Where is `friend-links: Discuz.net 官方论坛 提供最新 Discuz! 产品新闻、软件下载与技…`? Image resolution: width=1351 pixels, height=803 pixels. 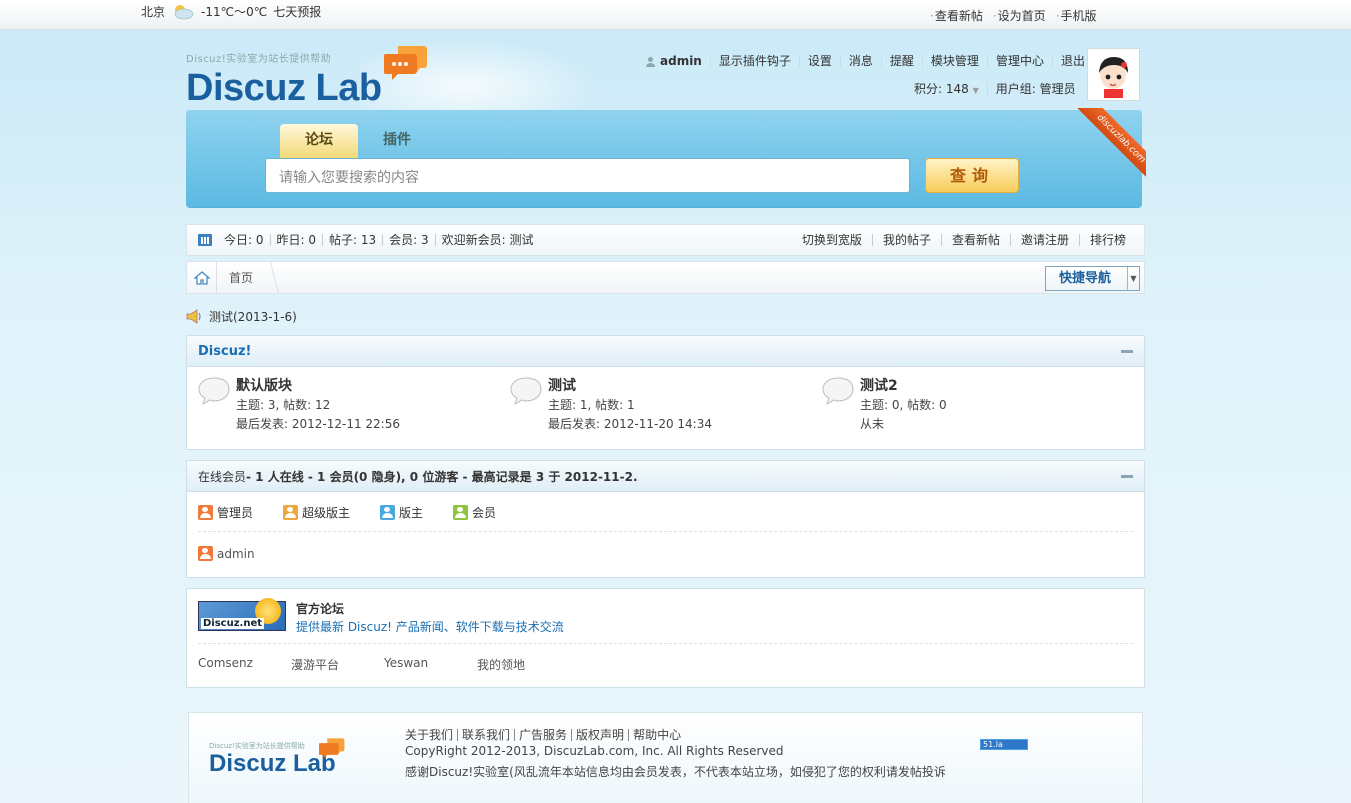
friend-links: Discuz.net 官方论坛 提供最新 Discuz! 产品新闻、软件下载与技… is located at coordinates (665, 638).